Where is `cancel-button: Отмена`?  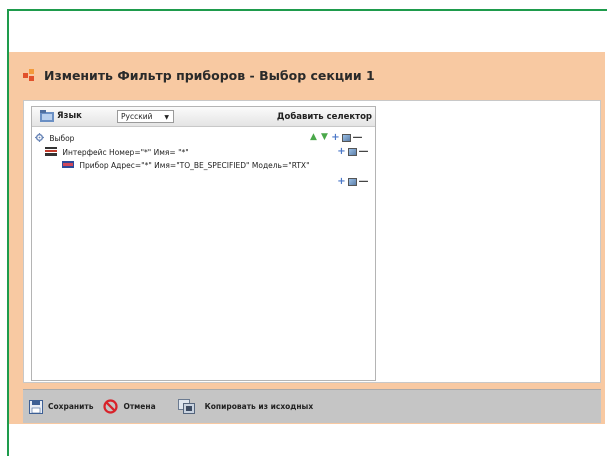 cancel-button: Отмена is located at coordinates (129, 406).